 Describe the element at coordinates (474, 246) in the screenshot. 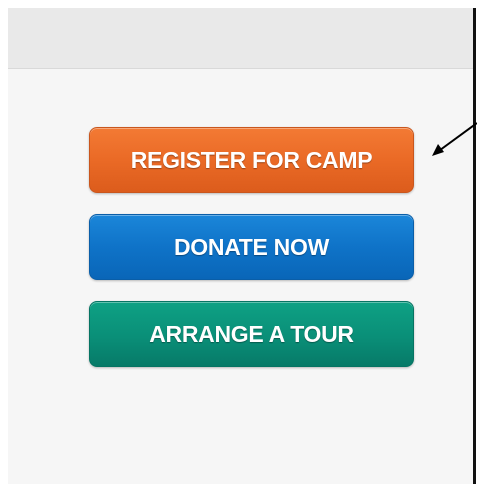

I see `right-border` at that location.